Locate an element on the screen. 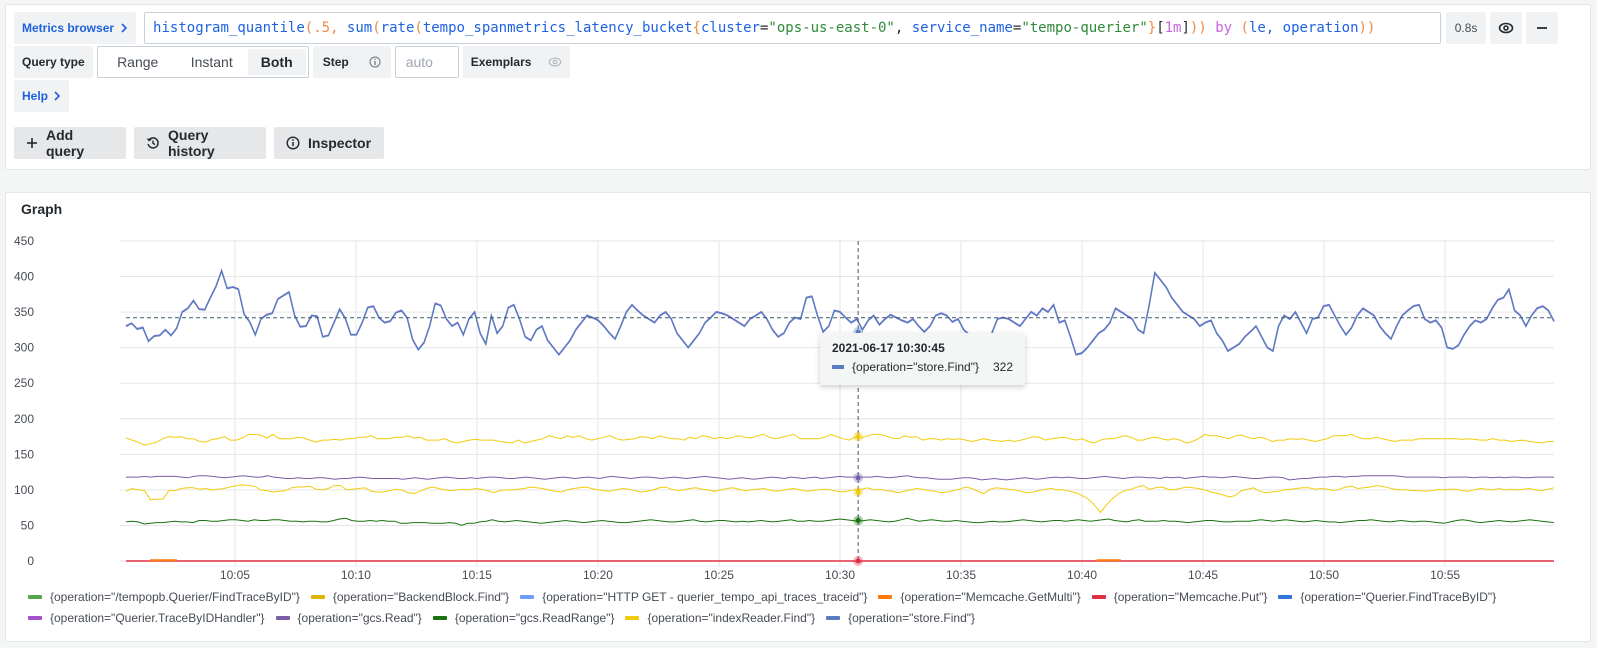 This screenshot has height=648, width=1597. tooltip-series-value: 322 is located at coordinates (1002, 367).